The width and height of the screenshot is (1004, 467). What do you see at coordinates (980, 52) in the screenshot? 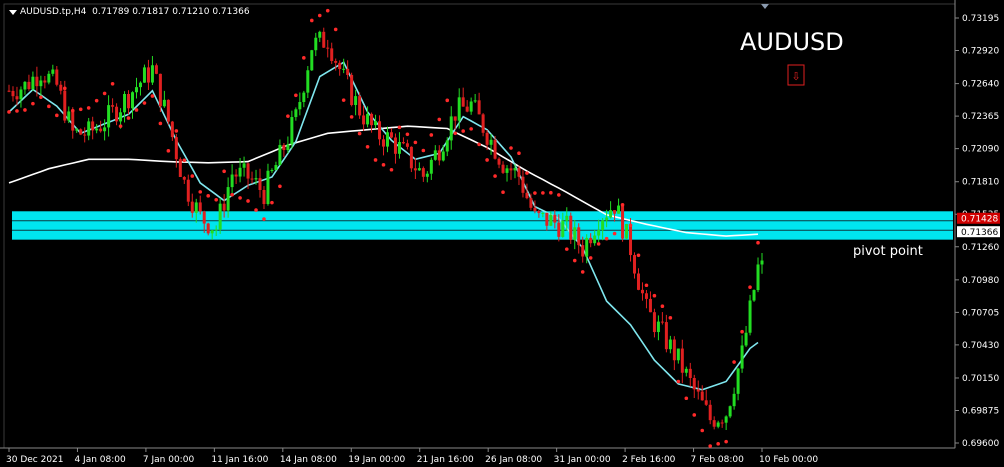
I see `y-tick-label: 0.72920` at bounding box center [980, 52].